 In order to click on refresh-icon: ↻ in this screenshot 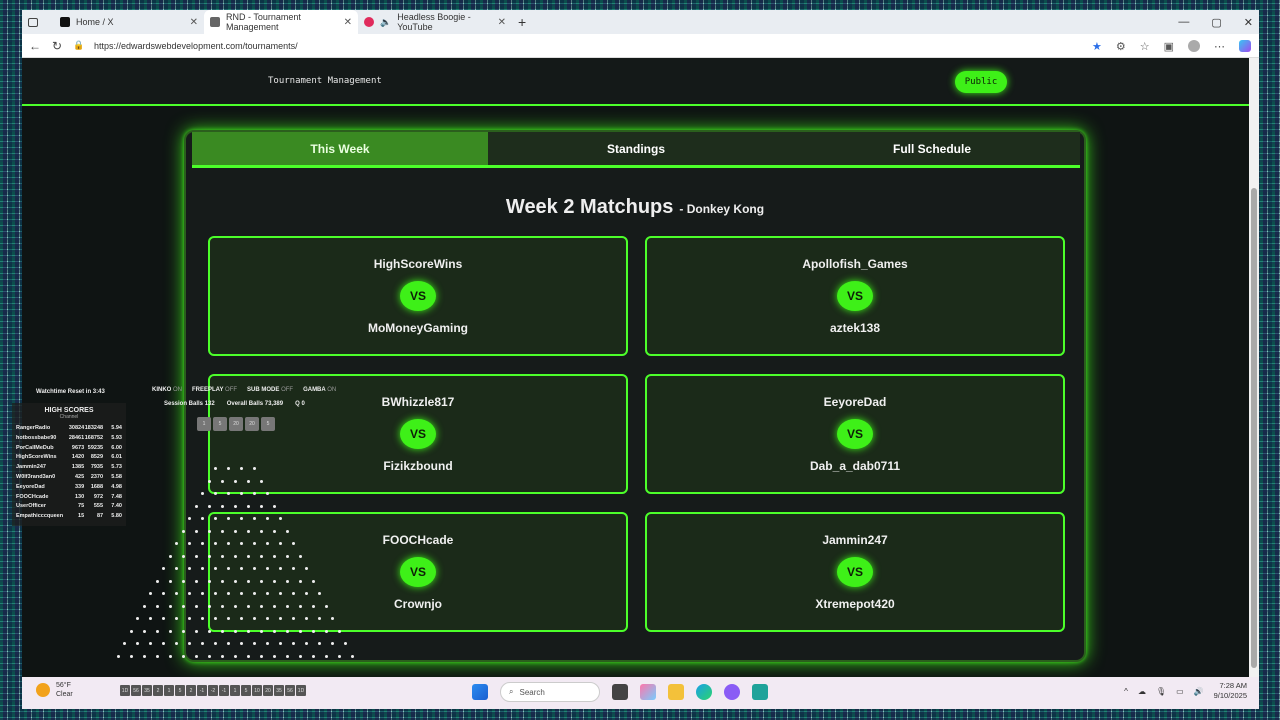, I will do `click(57, 46)`.